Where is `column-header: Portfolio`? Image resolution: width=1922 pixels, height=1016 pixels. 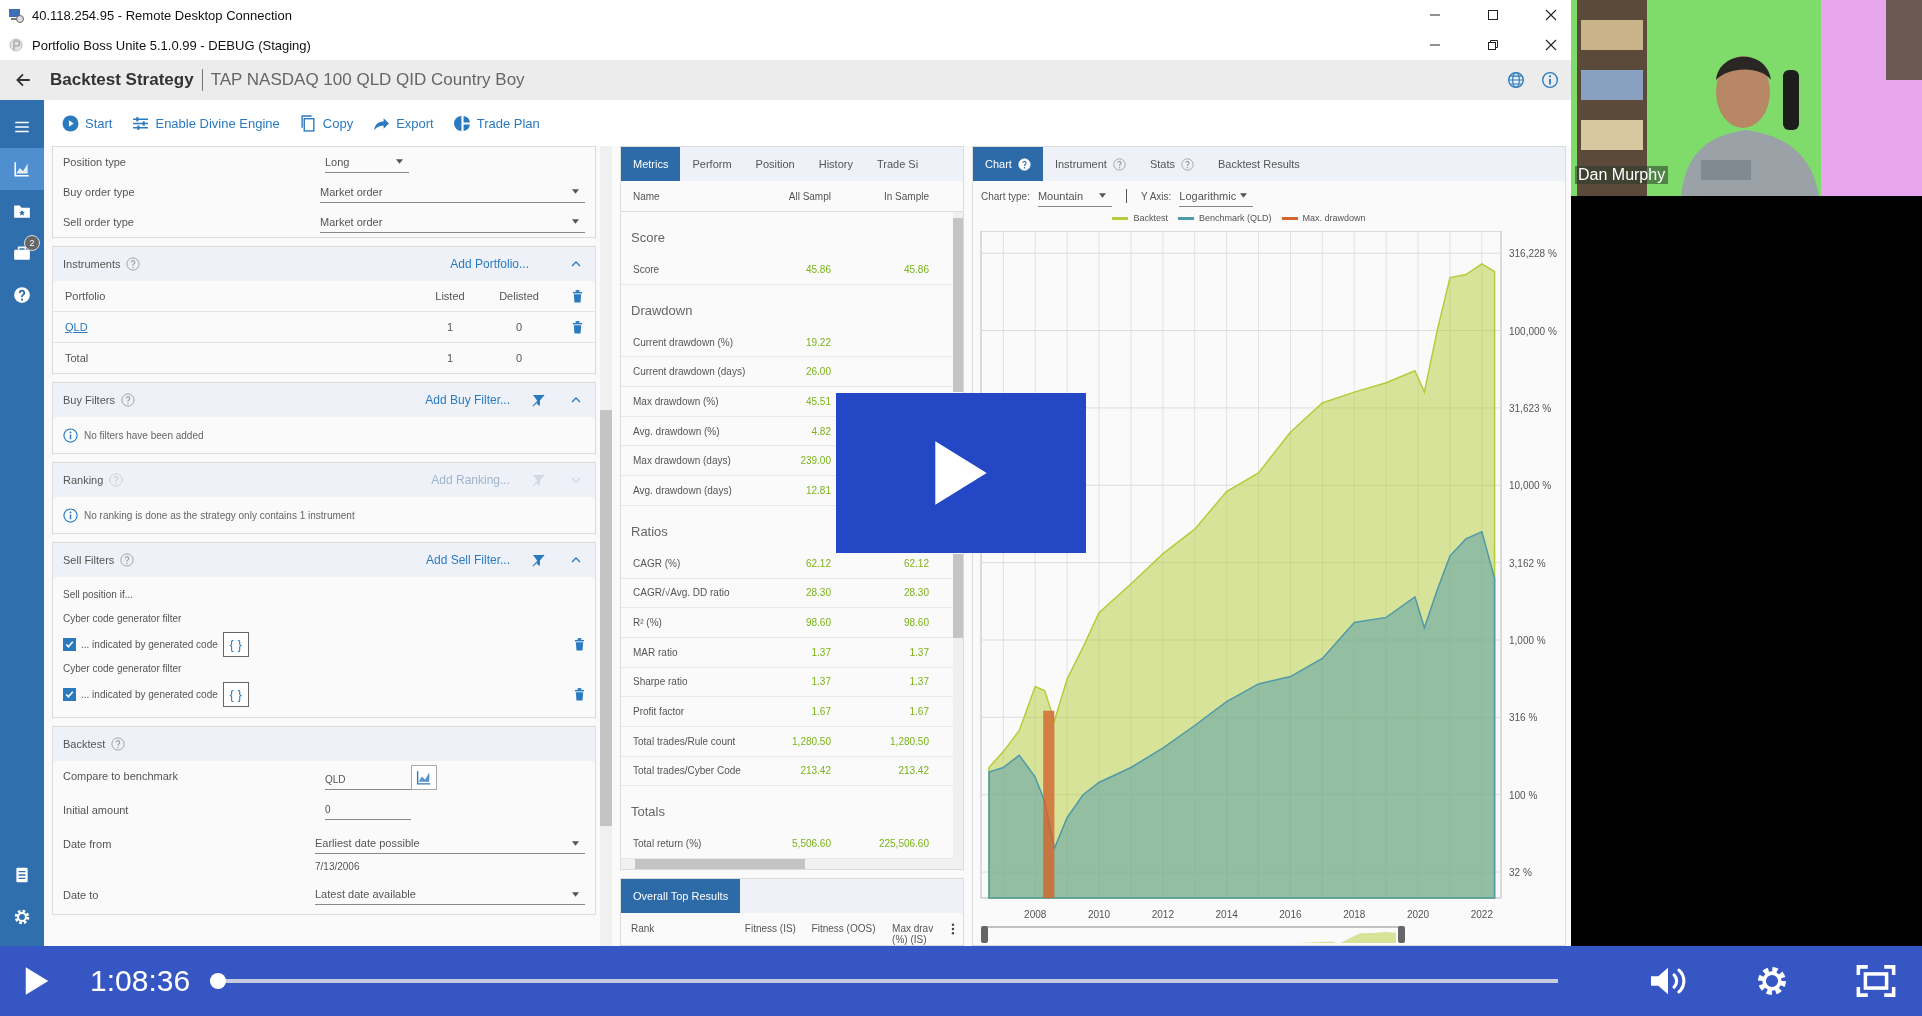 column-header: Portfolio is located at coordinates (86, 296).